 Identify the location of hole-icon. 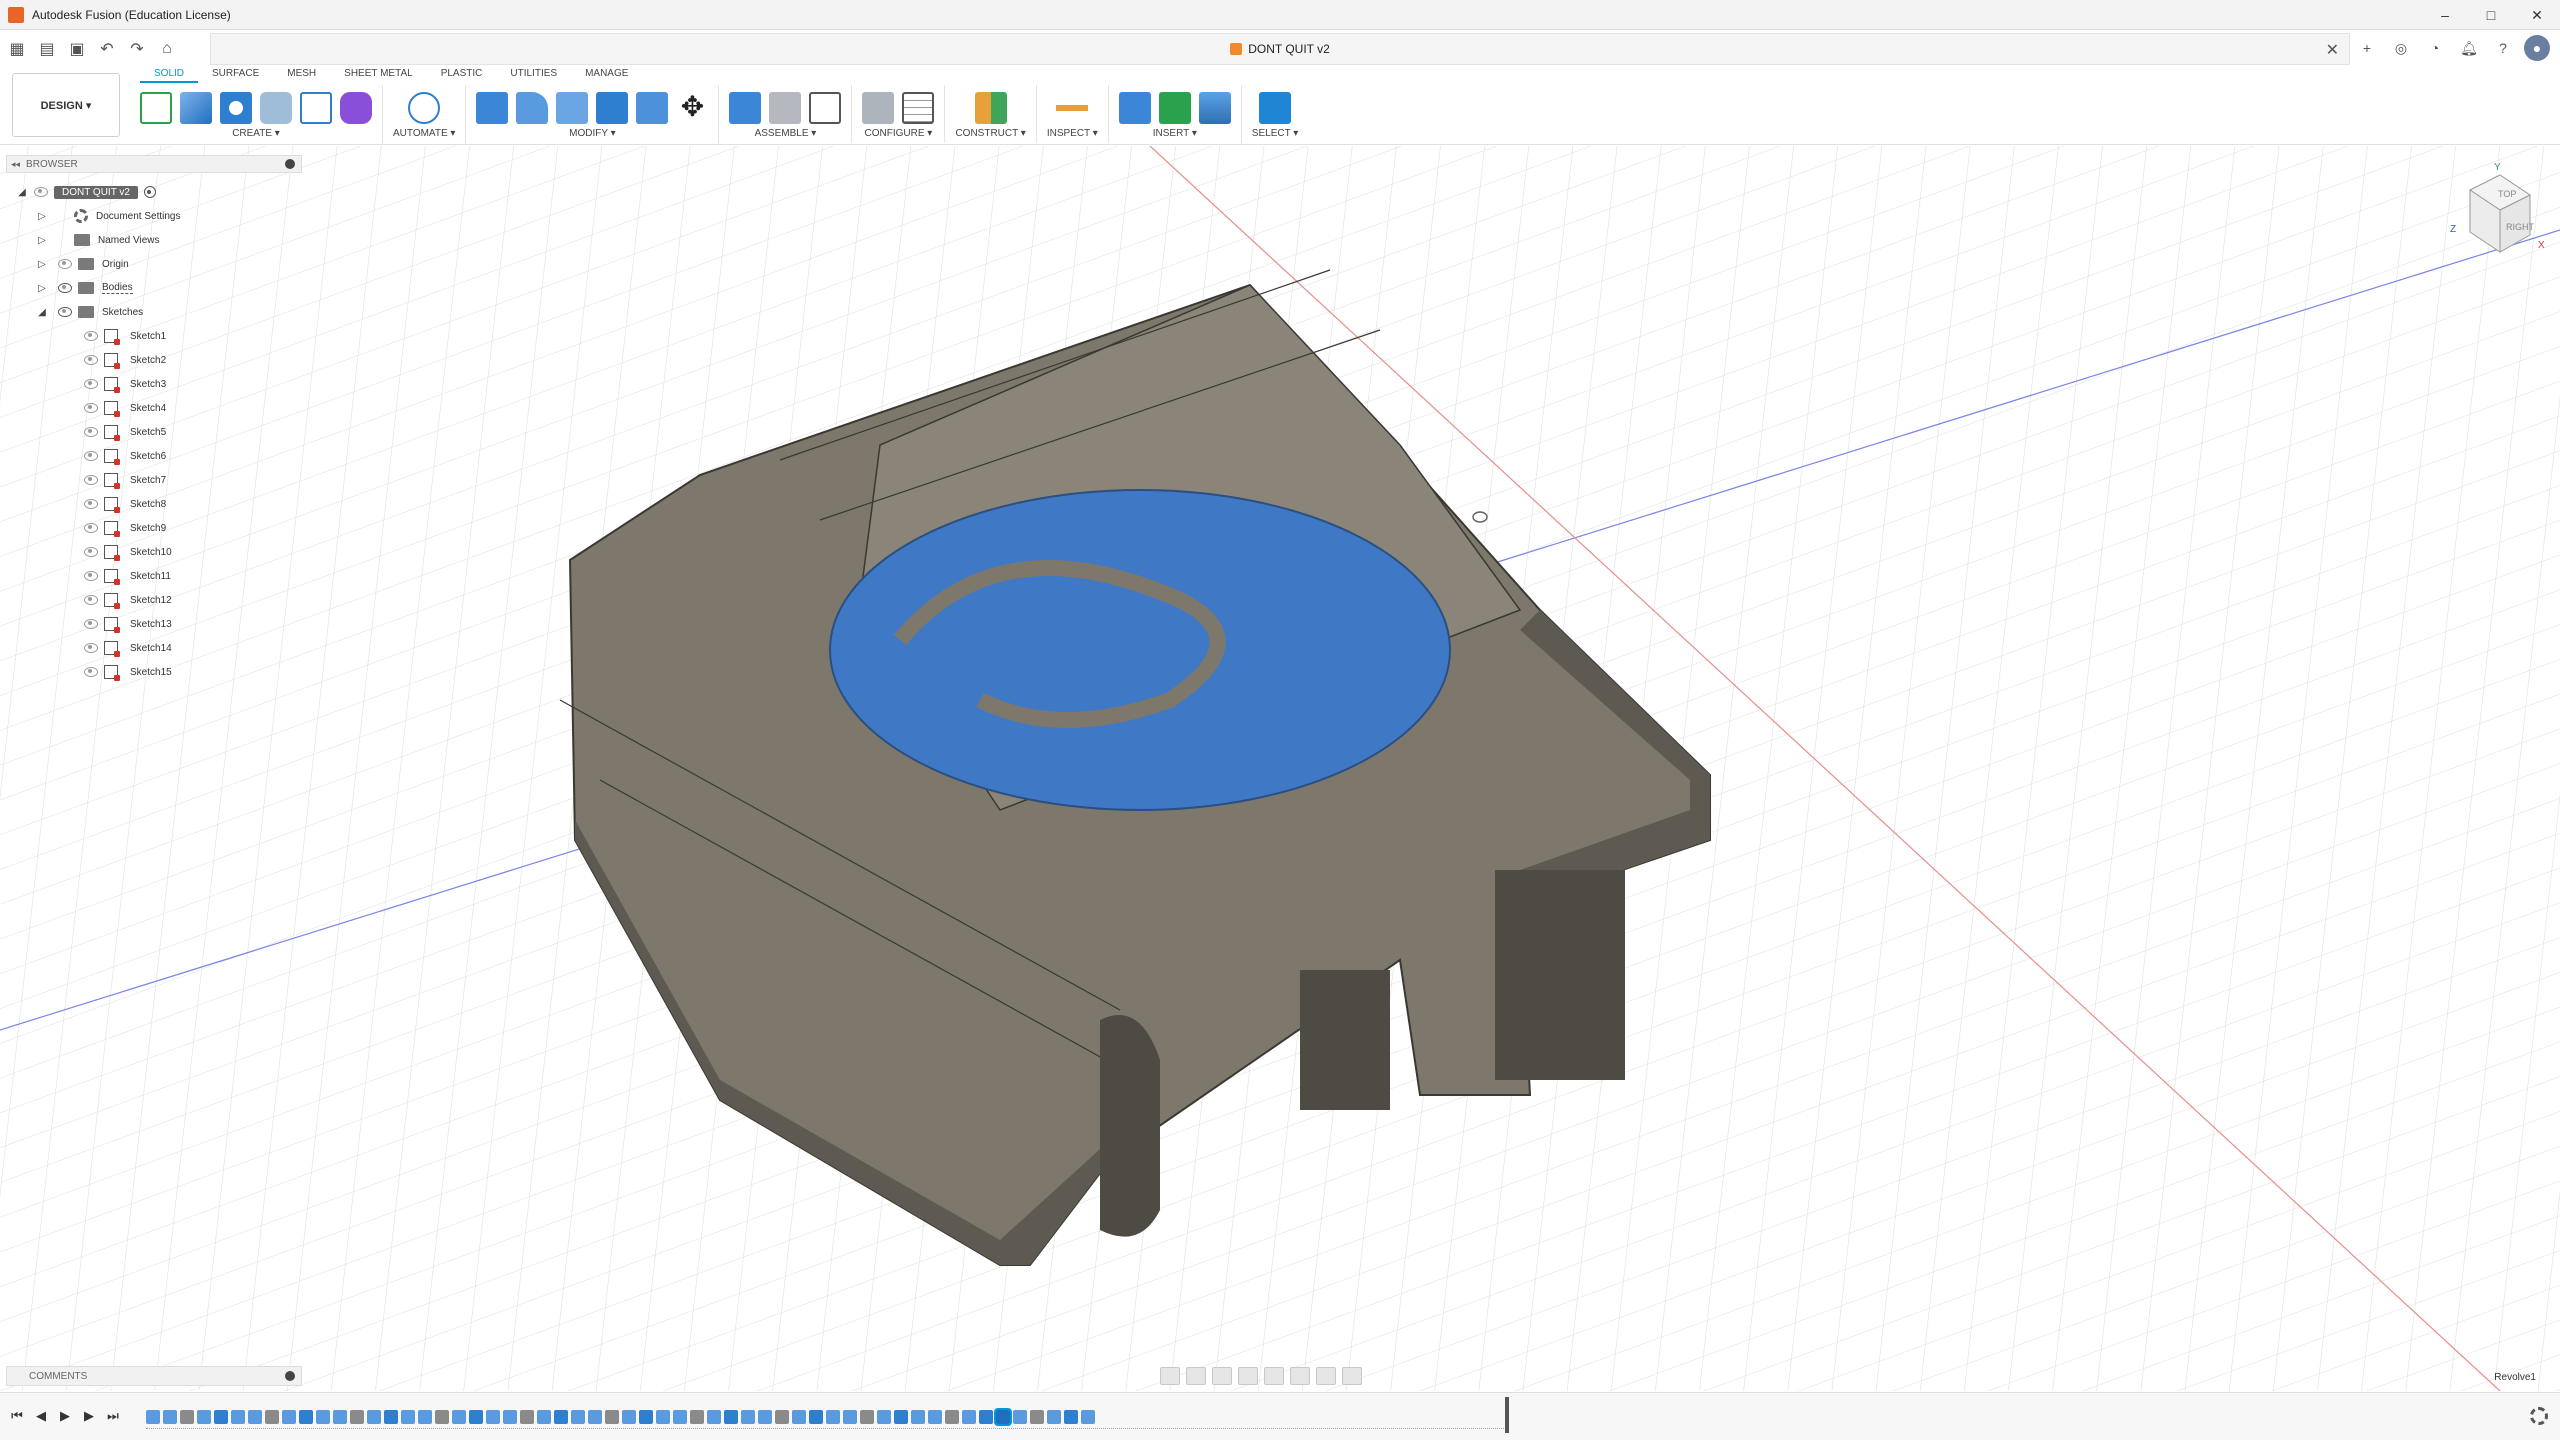
(276, 108).